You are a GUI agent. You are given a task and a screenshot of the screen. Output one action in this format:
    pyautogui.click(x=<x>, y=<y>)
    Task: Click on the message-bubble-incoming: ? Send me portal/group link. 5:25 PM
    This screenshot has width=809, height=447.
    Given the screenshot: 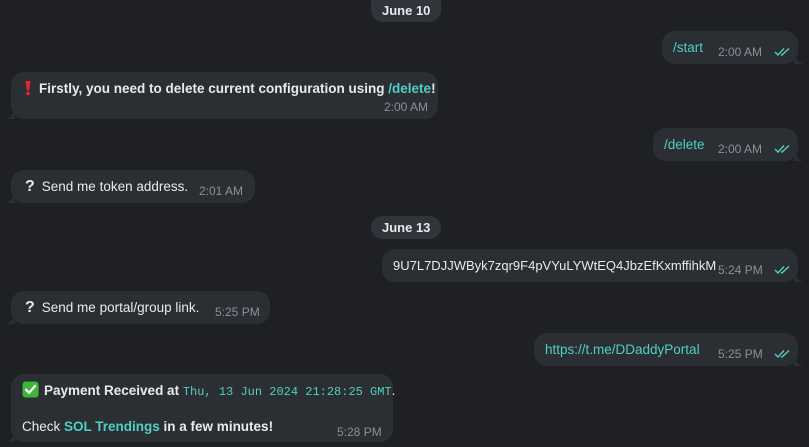 What is the action you would take?
    pyautogui.click(x=137, y=307)
    